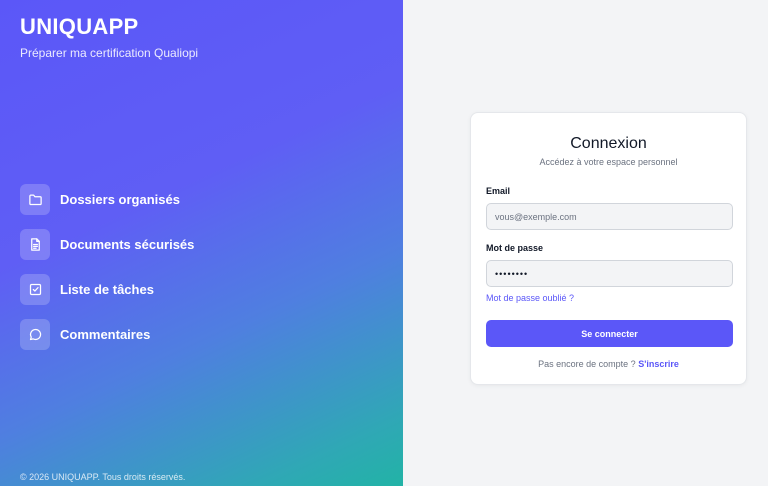 The image size is (768, 486). I want to click on app-tagline: Préparer ma certification Qualiopi, so click(109, 53).